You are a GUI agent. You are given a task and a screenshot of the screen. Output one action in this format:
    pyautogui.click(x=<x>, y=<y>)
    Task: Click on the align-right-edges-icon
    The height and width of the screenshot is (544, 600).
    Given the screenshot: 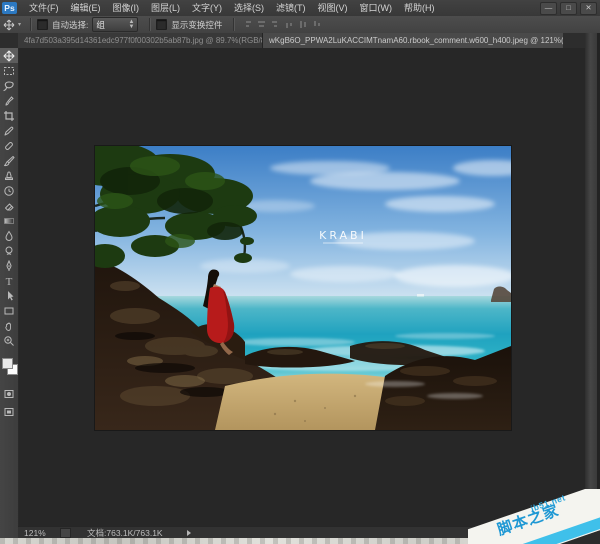 What is the action you would take?
    pyautogui.click(x=275, y=24)
    